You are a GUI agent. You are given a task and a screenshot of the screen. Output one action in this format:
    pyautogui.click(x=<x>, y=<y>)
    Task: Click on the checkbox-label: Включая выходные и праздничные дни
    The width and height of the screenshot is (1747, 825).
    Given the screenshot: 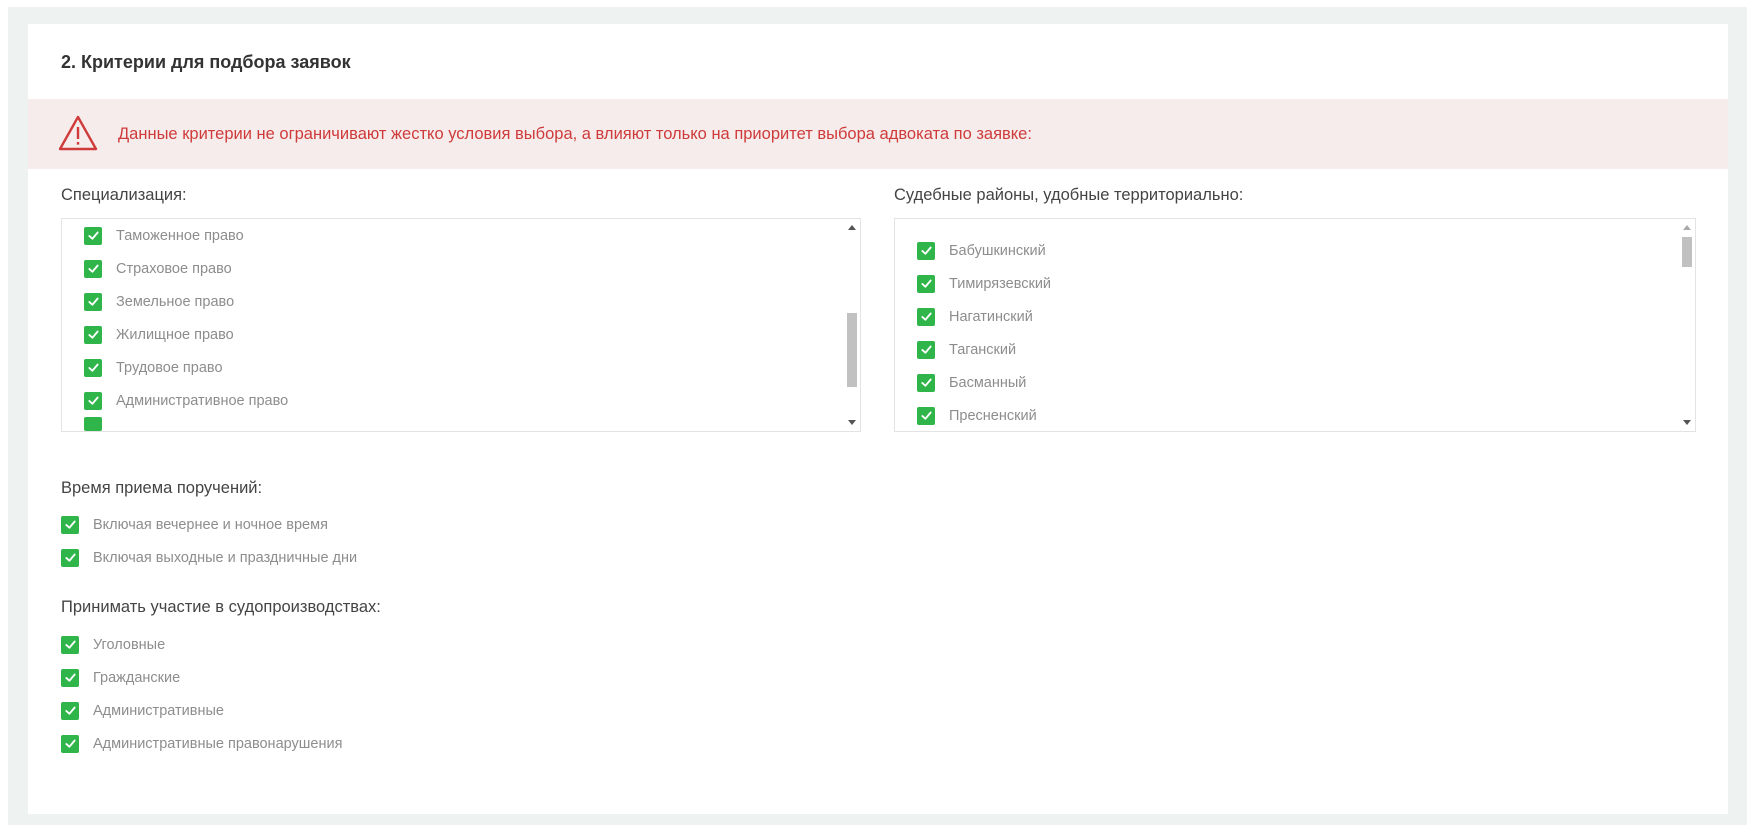 What is the action you would take?
    pyautogui.click(x=225, y=557)
    